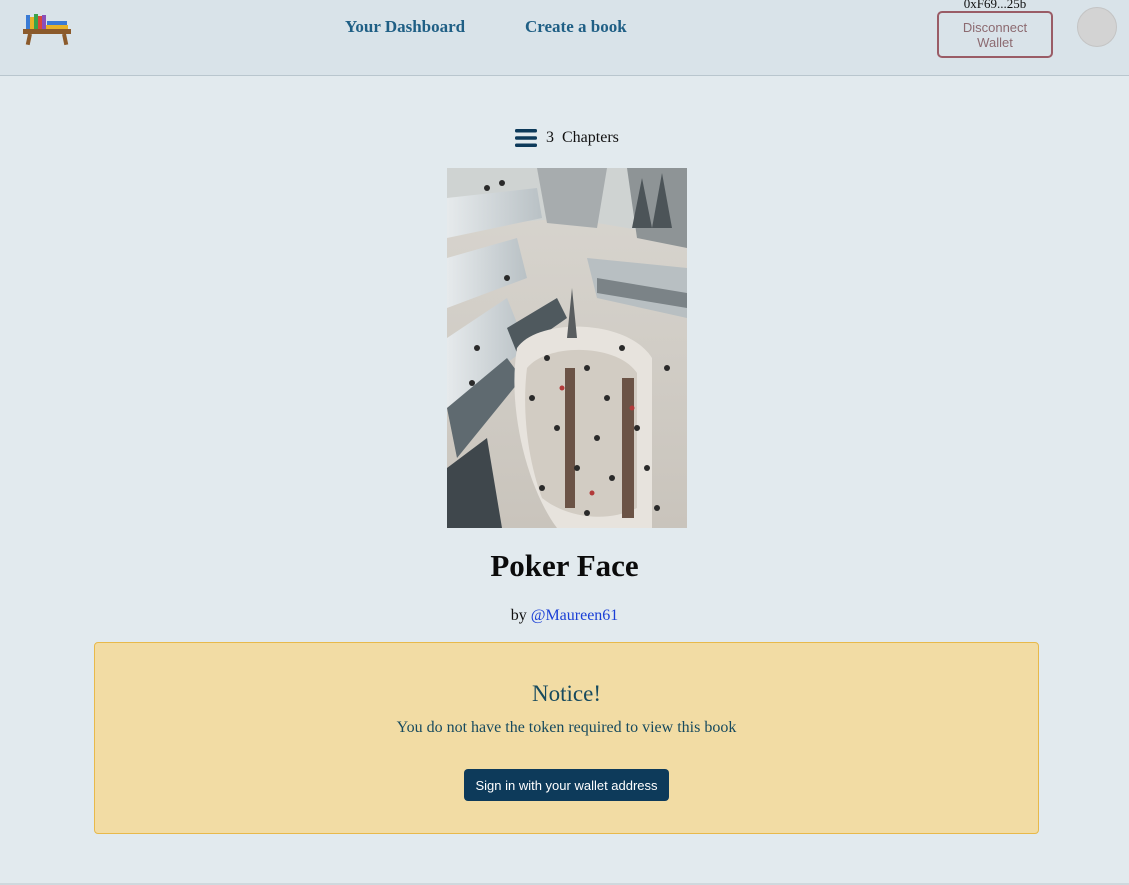 Image resolution: width=1129 pixels, height=885 pixels. Describe the element at coordinates (576, 27) in the screenshot. I see `nav-create-book: Create a book` at that location.